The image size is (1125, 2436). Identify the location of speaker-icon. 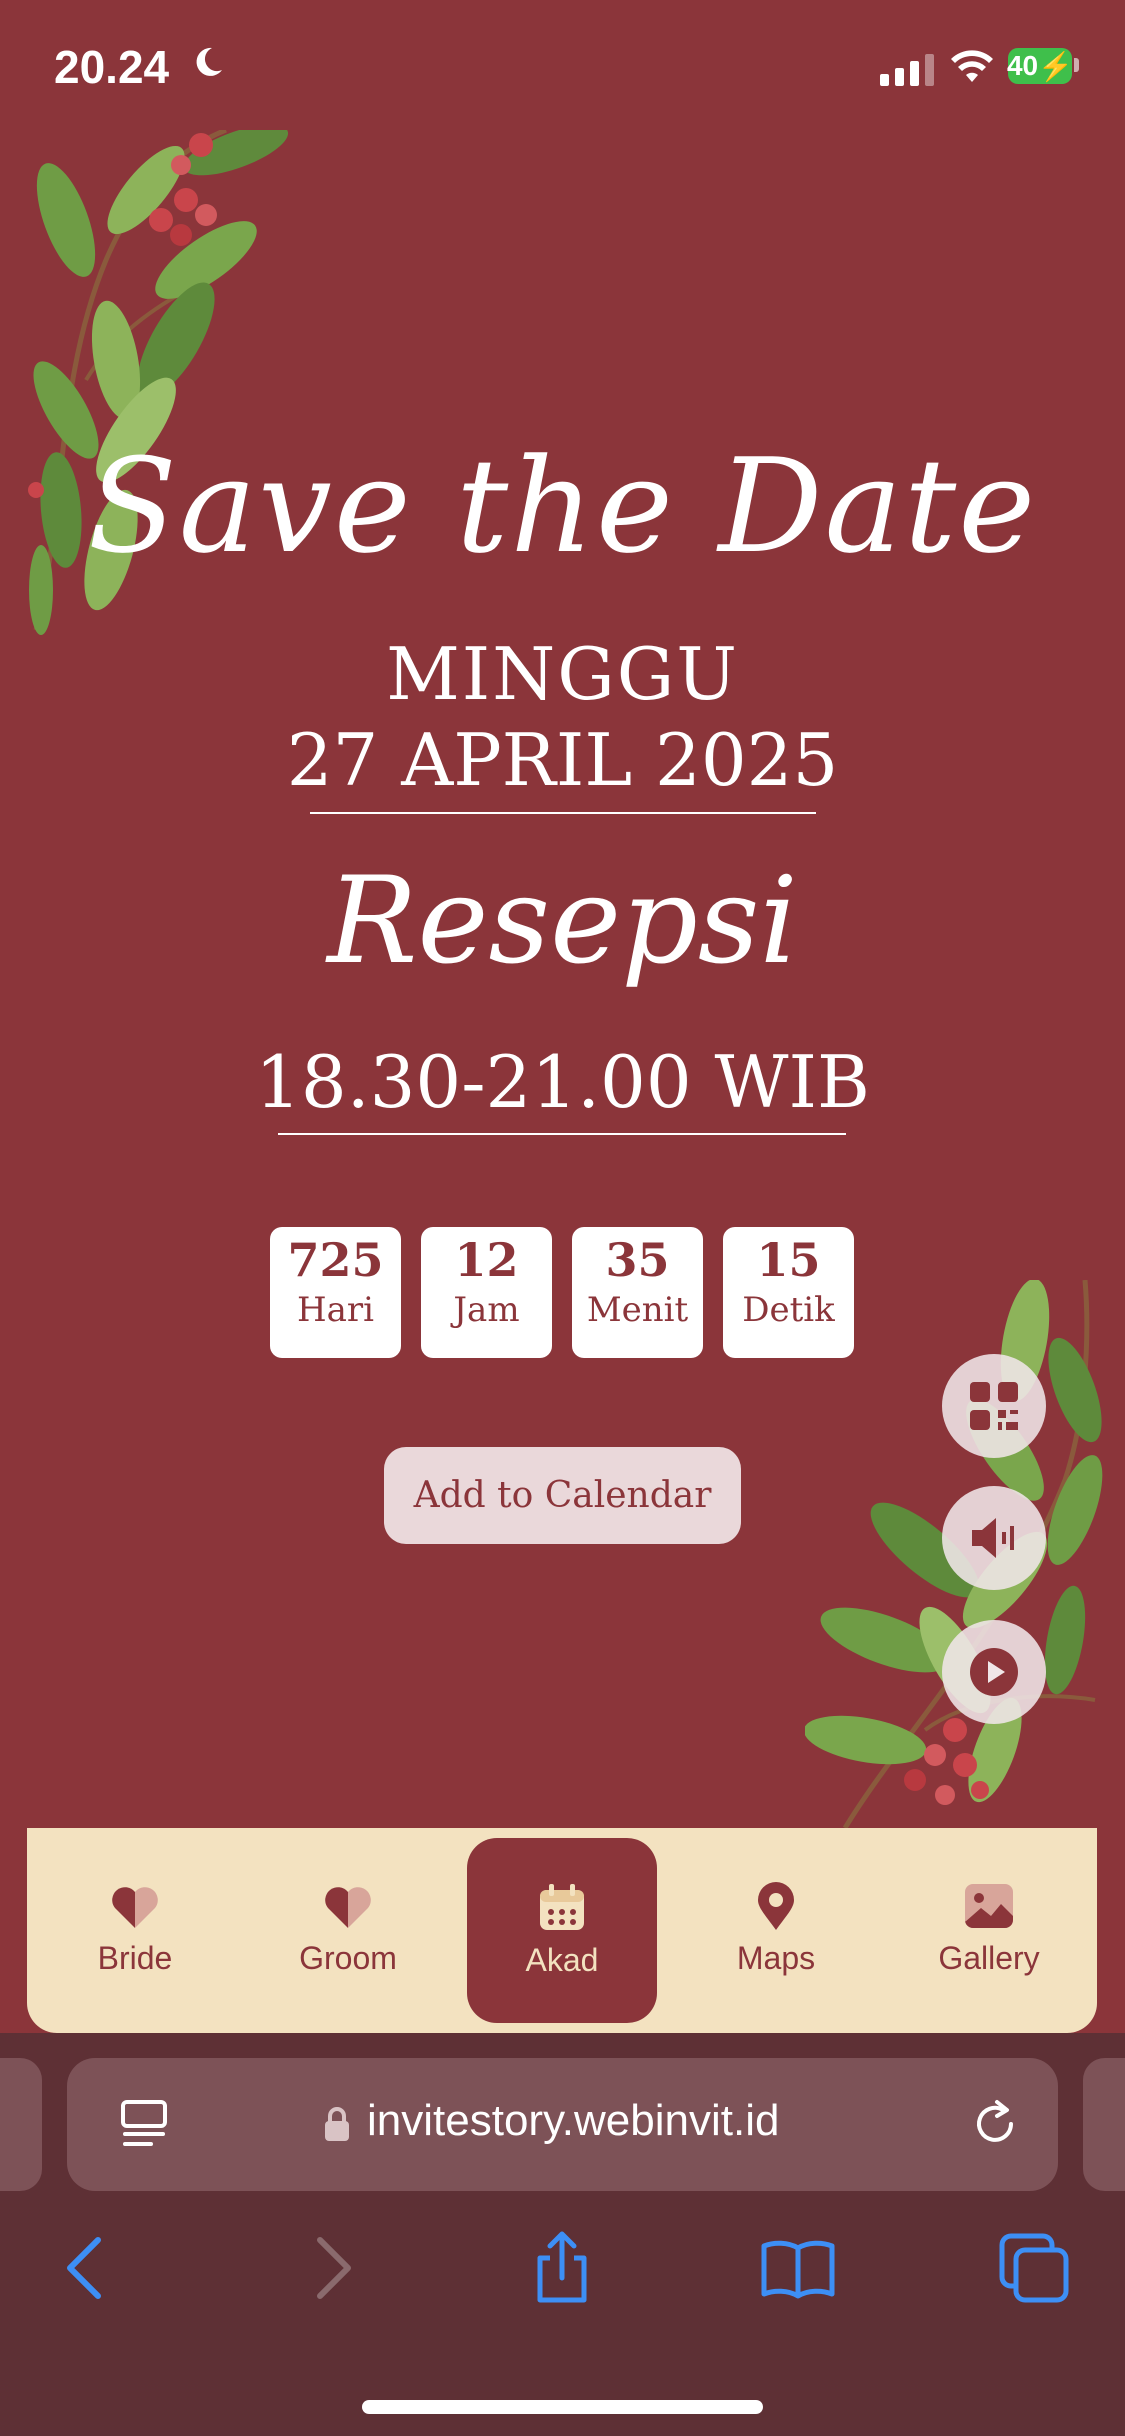
(993, 1538).